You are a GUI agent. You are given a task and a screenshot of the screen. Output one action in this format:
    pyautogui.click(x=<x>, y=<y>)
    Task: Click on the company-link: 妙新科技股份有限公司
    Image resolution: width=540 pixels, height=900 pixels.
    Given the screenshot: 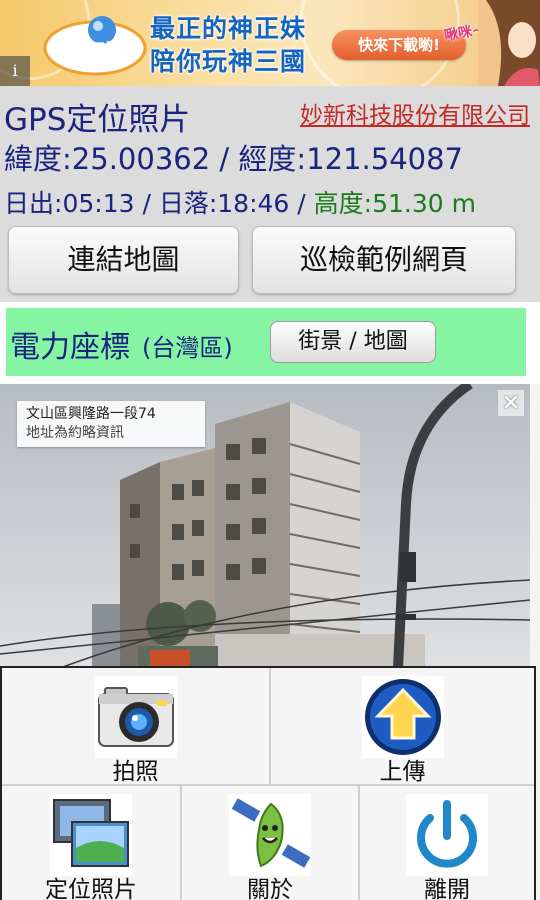 What is the action you would take?
    pyautogui.click(x=415, y=113)
    